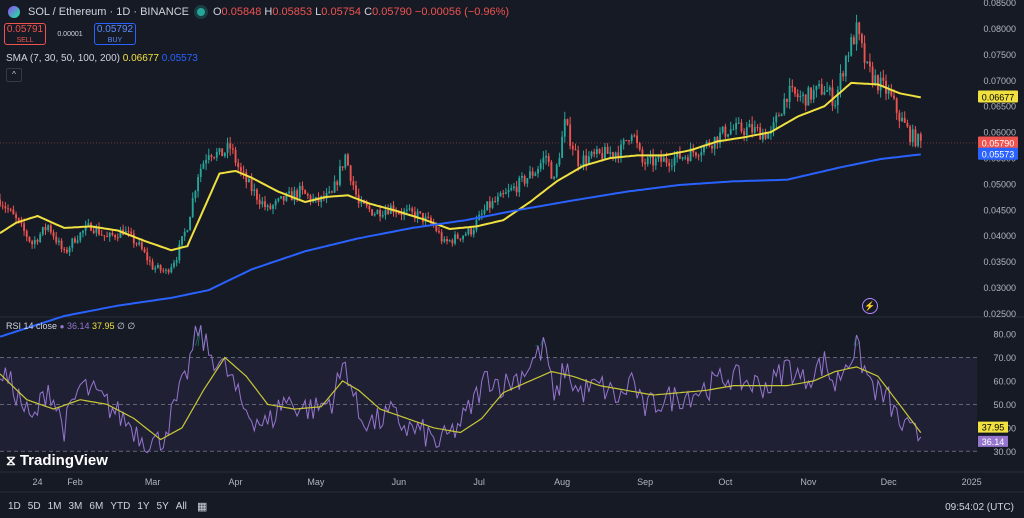 The image size is (1024, 518). I want to click on timeframe-5d: 5D, so click(34, 506).